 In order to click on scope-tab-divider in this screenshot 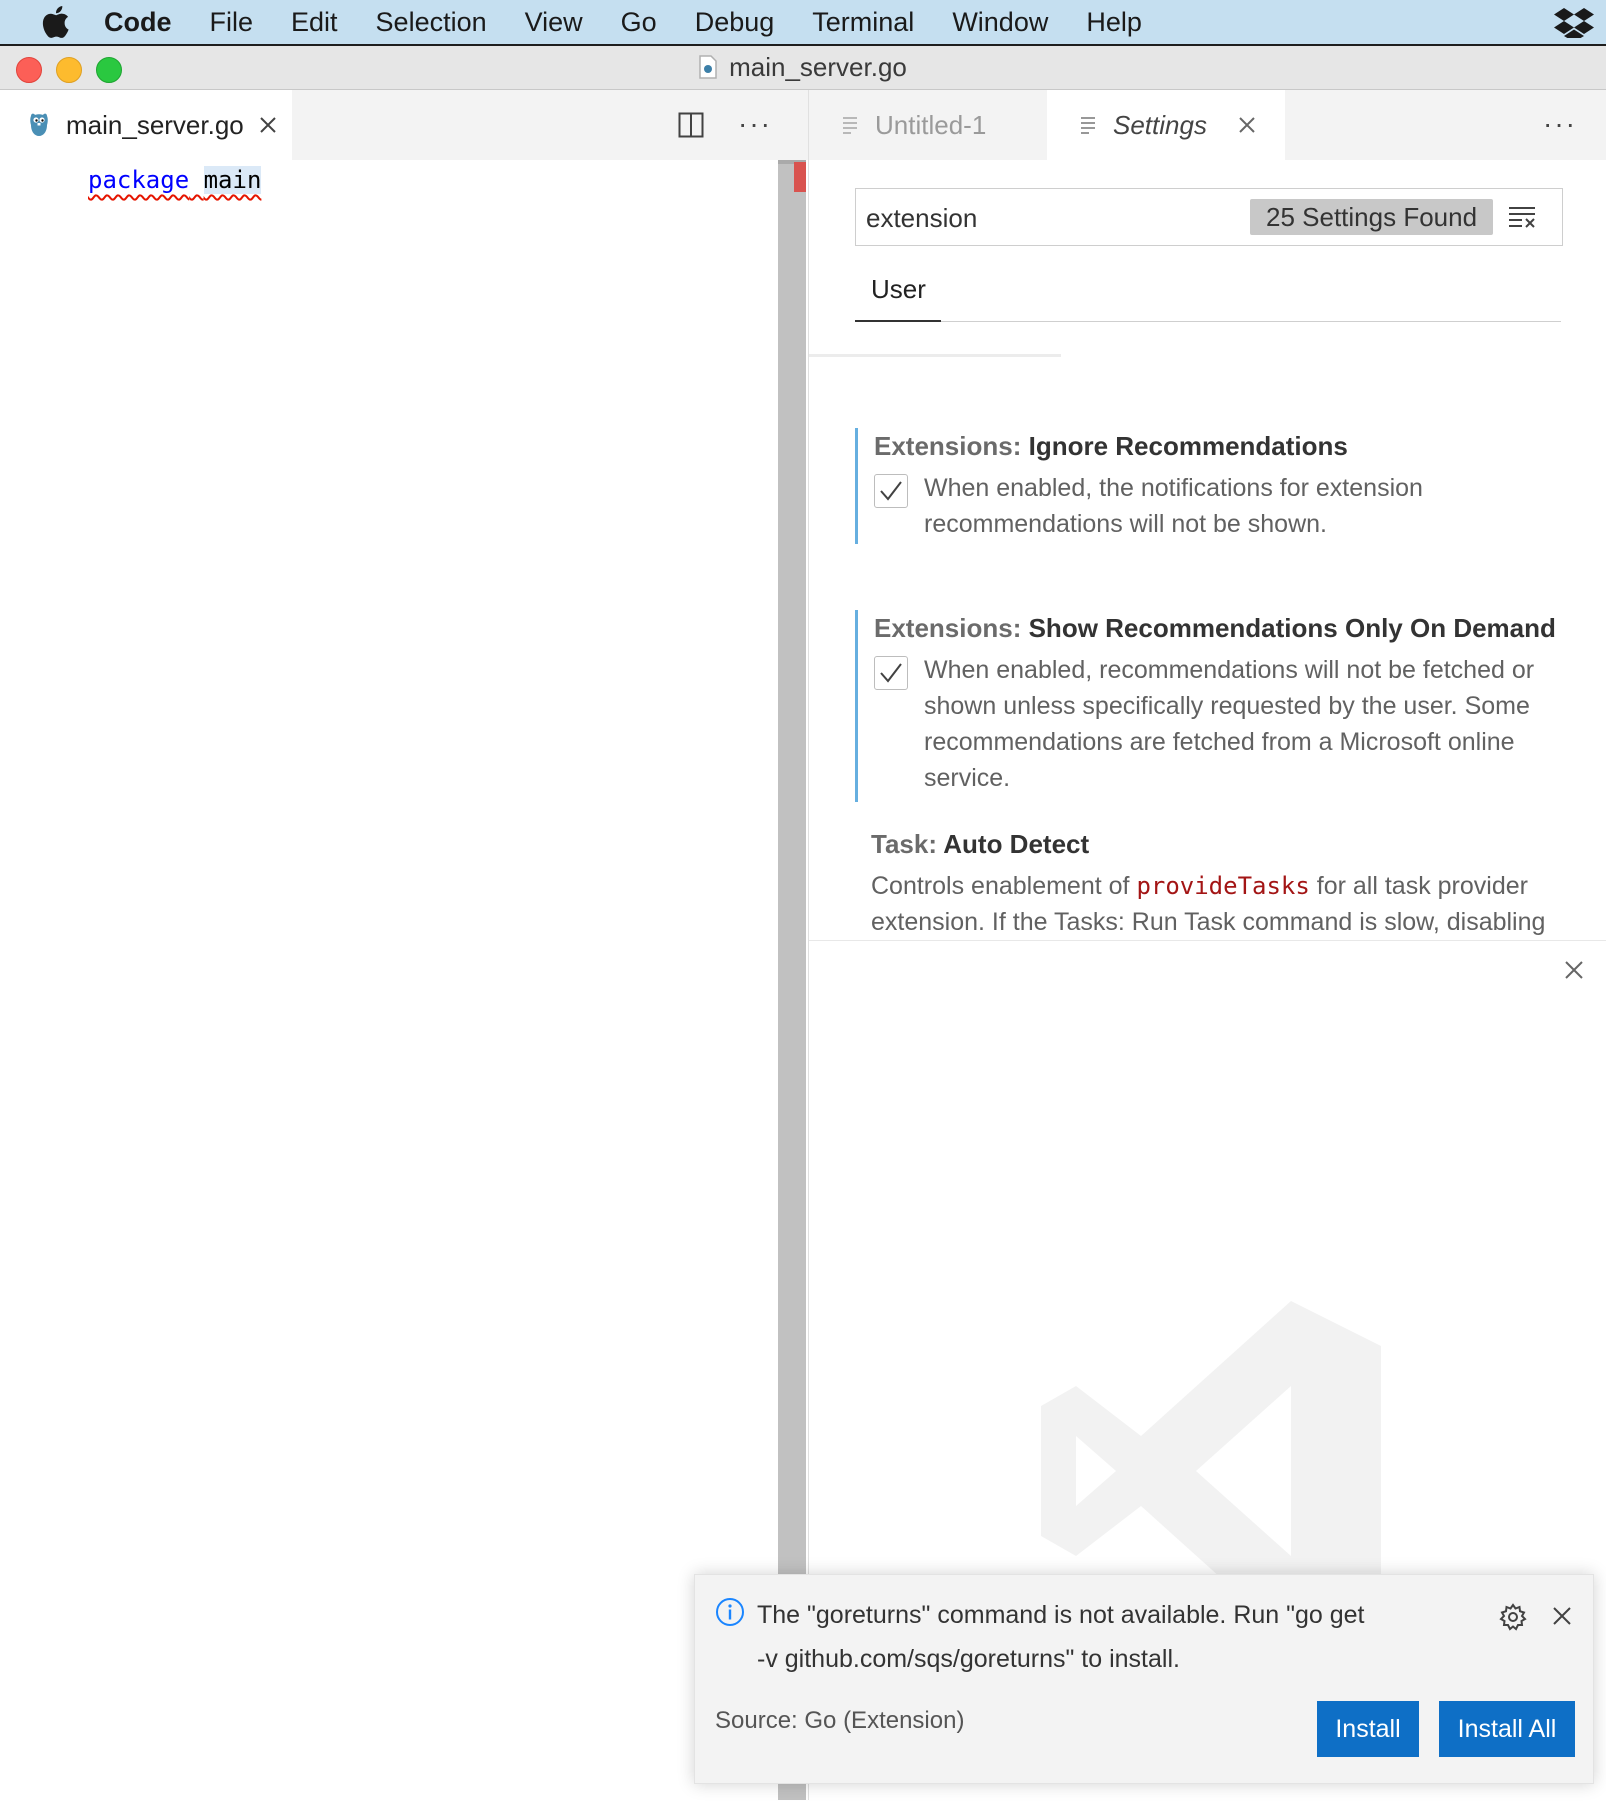, I will do `click(1251, 321)`.